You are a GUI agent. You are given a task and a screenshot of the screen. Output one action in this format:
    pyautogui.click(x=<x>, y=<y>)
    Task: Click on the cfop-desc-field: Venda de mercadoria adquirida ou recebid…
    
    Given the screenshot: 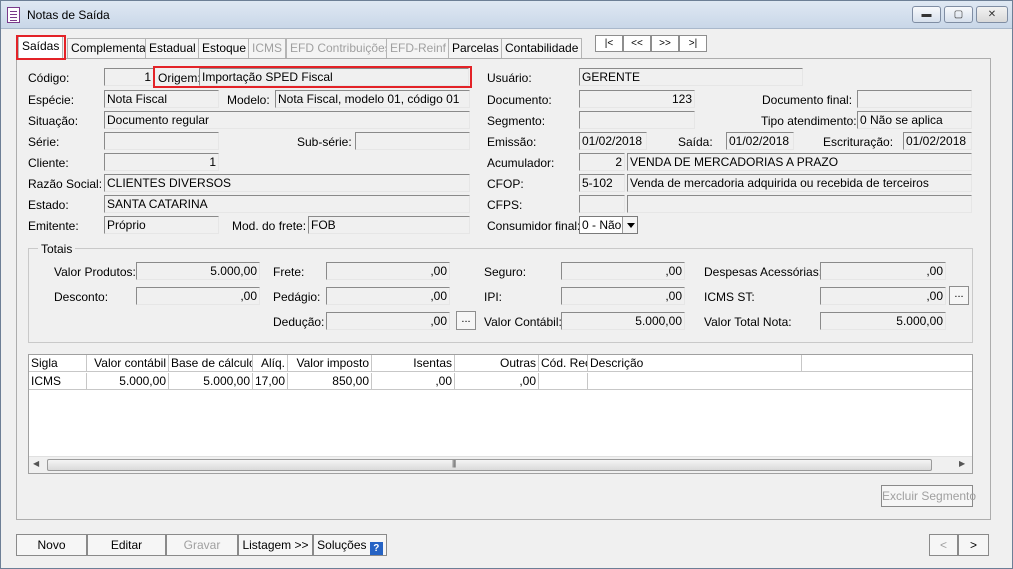 What is the action you would take?
    pyautogui.click(x=799, y=183)
    